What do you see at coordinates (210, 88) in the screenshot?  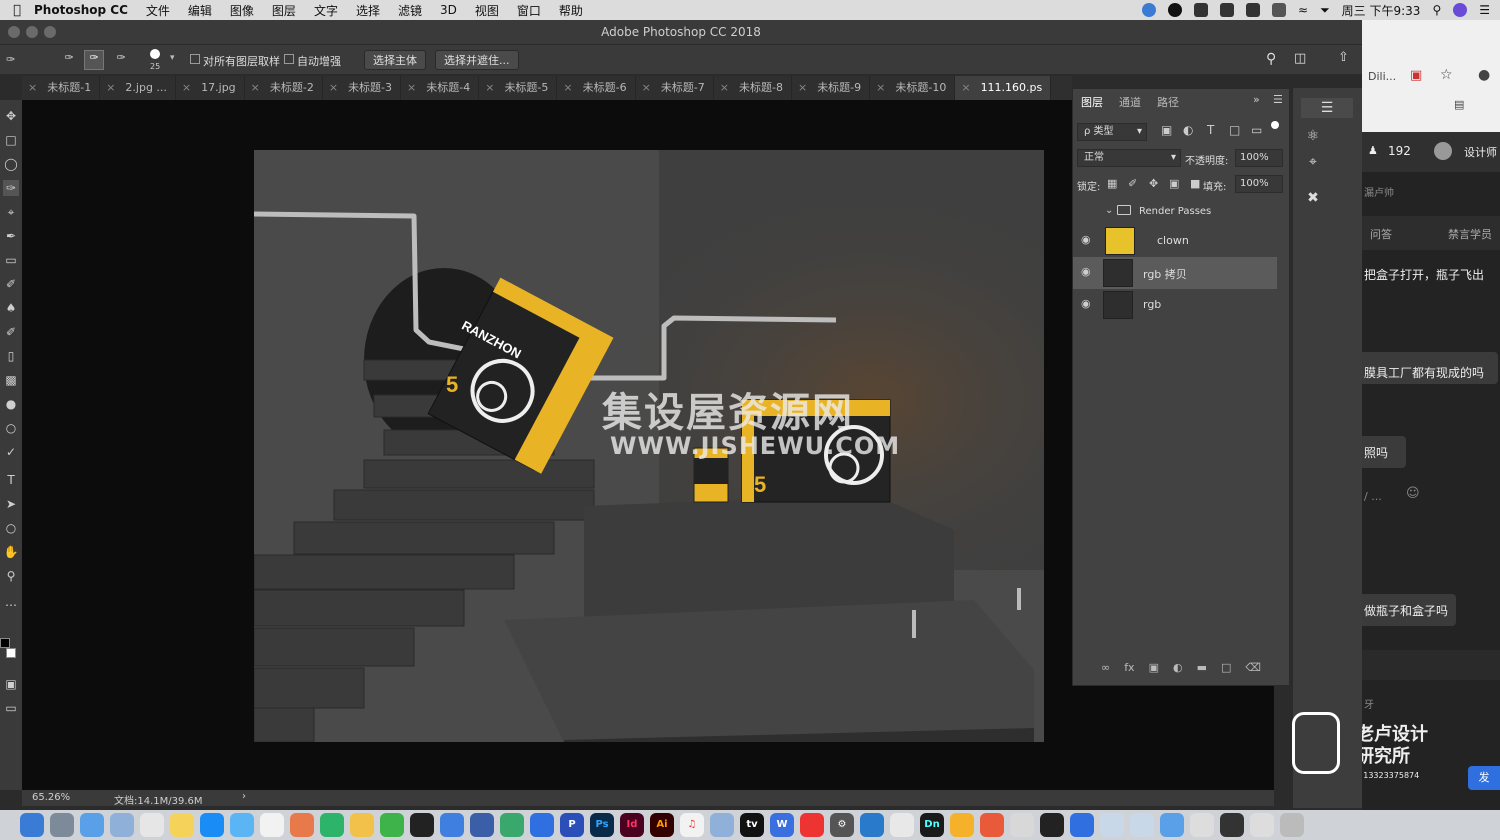 I see `tab-doc-3: × 17.jpg` at bounding box center [210, 88].